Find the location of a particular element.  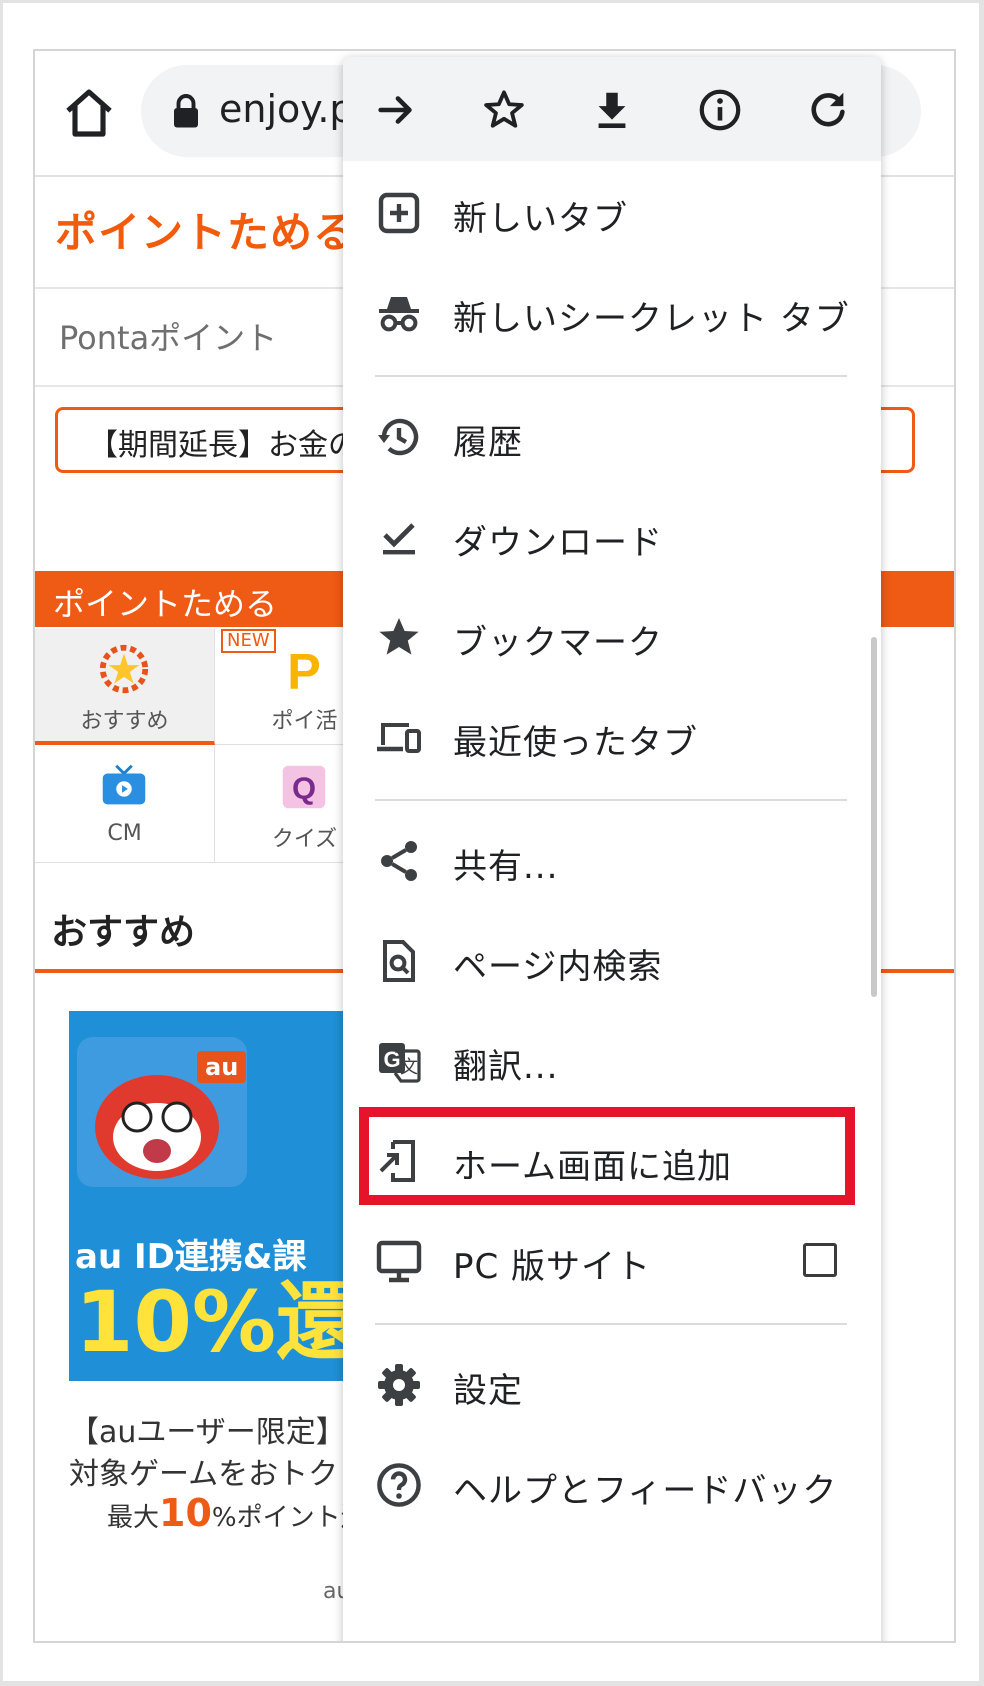

p-logo-icon: P is located at coordinates (304, 669).